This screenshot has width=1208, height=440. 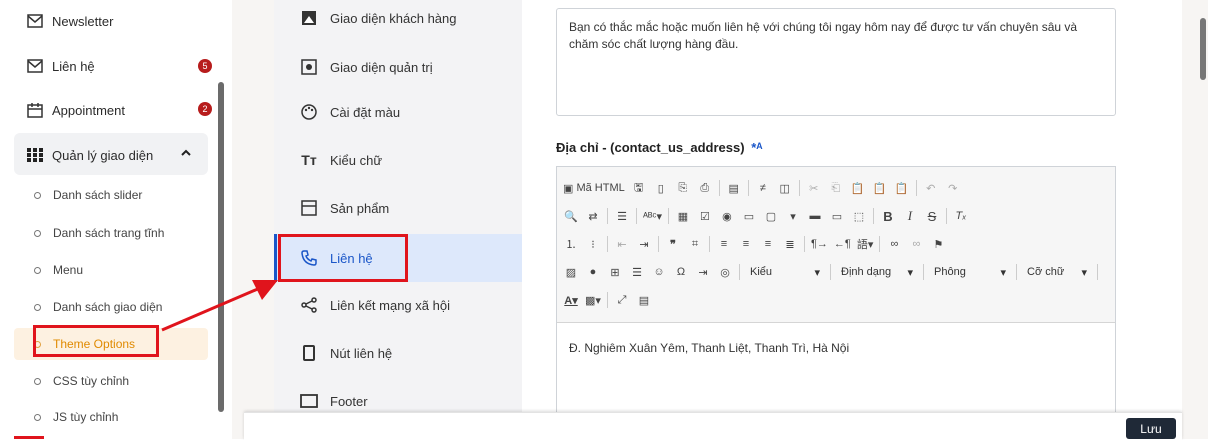 I want to click on sidebar-subitem-slider-list: Danh sách slider, so click(x=88, y=195).